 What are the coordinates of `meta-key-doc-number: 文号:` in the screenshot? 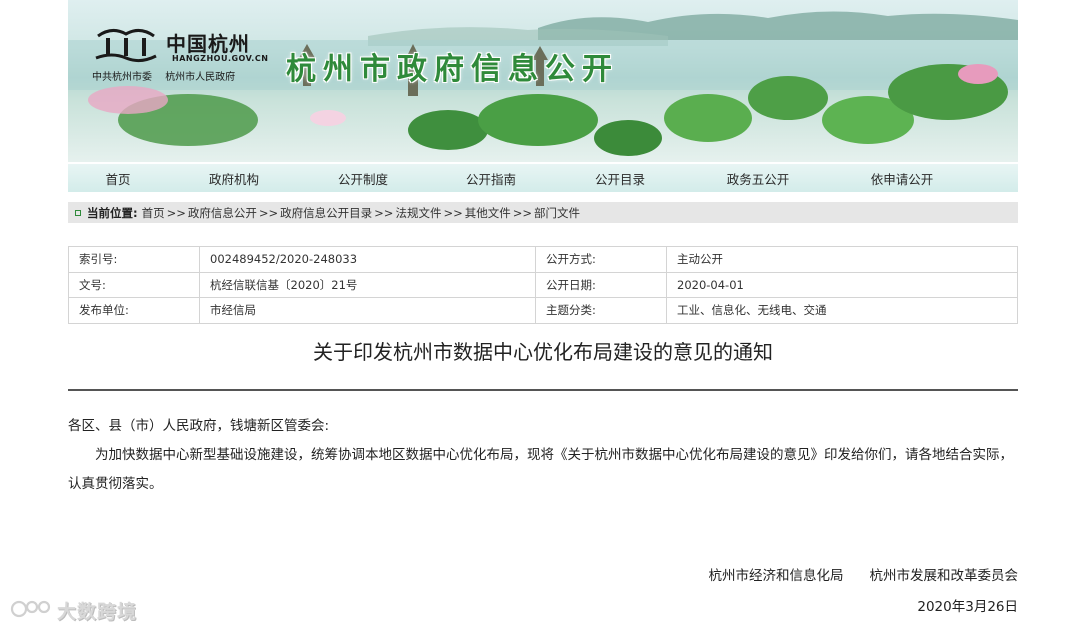 It's located at (134, 285).